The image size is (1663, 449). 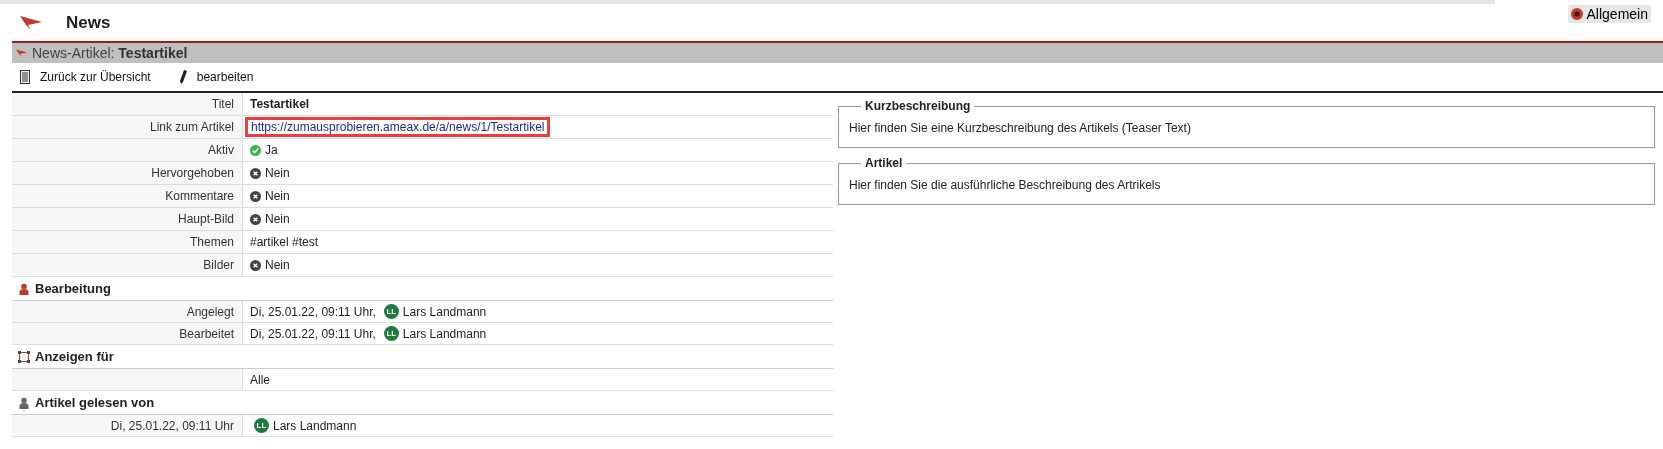 I want to click on field-label: Themen, so click(x=211, y=242).